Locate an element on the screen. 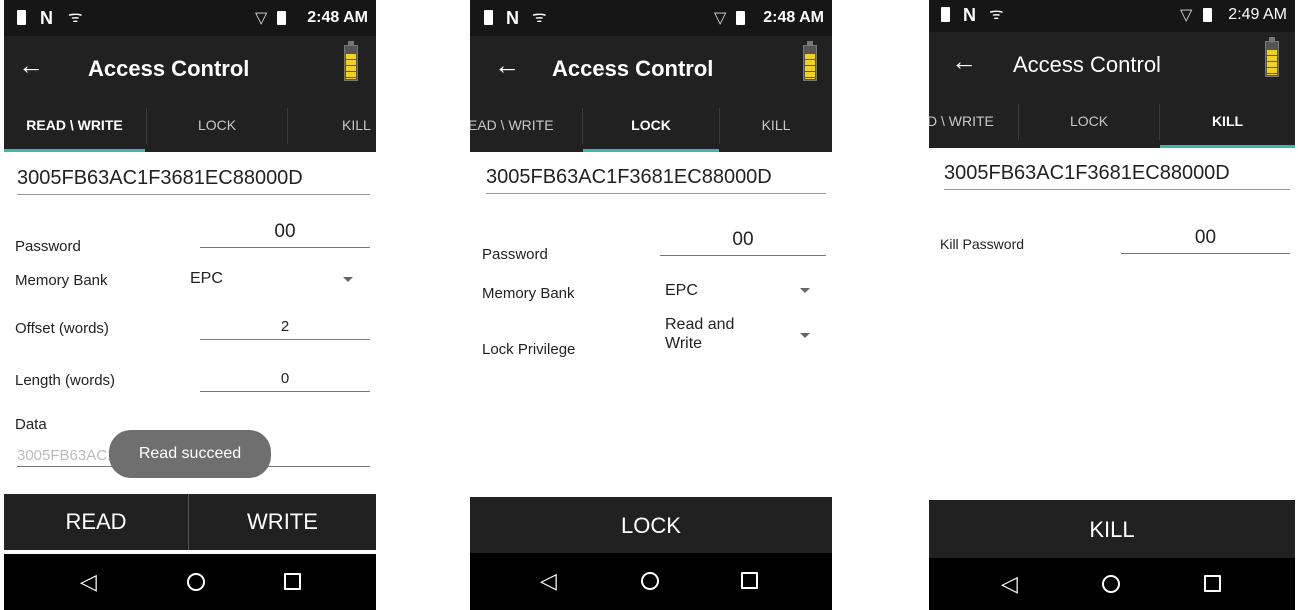 The width and height of the screenshot is (1298, 610). kill-password-label: Kill Password is located at coordinates (982, 244).